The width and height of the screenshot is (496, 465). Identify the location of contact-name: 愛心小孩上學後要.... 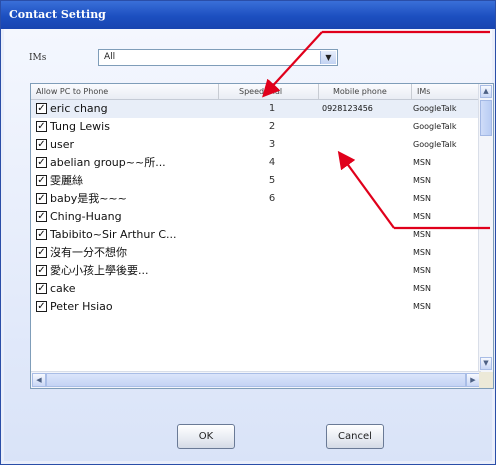
(99, 270).